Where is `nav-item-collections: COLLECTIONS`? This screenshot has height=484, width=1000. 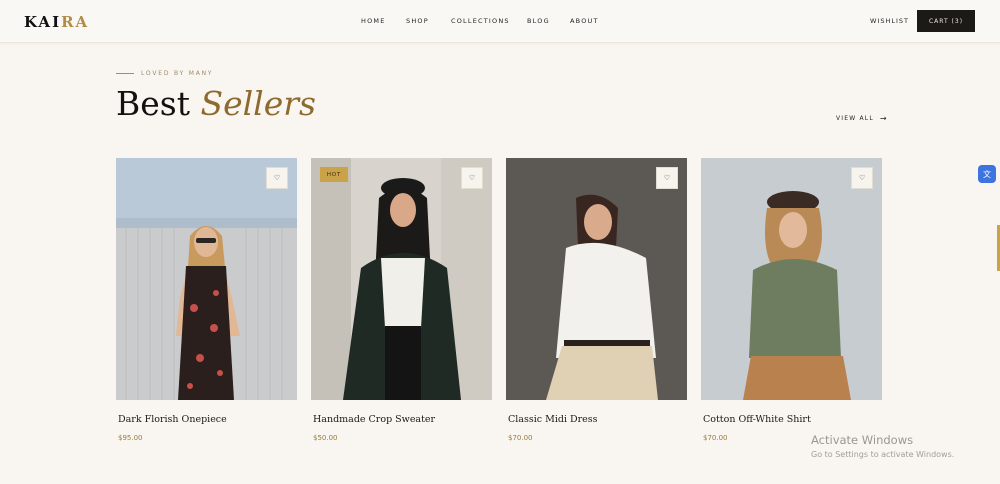
nav-item-collections: COLLECTIONS is located at coordinates (480, 21).